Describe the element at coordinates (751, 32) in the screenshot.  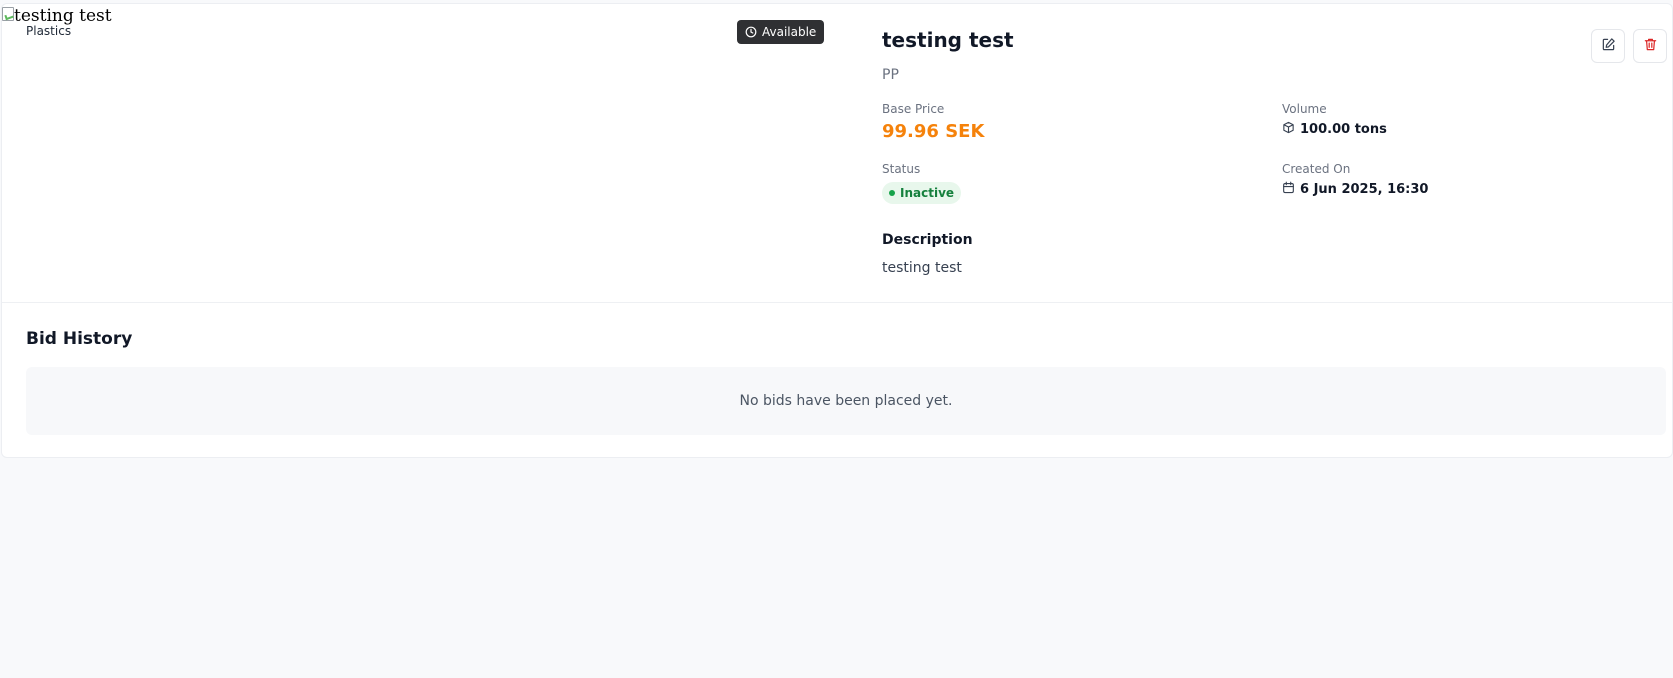
I see `clock-icon` at that location.